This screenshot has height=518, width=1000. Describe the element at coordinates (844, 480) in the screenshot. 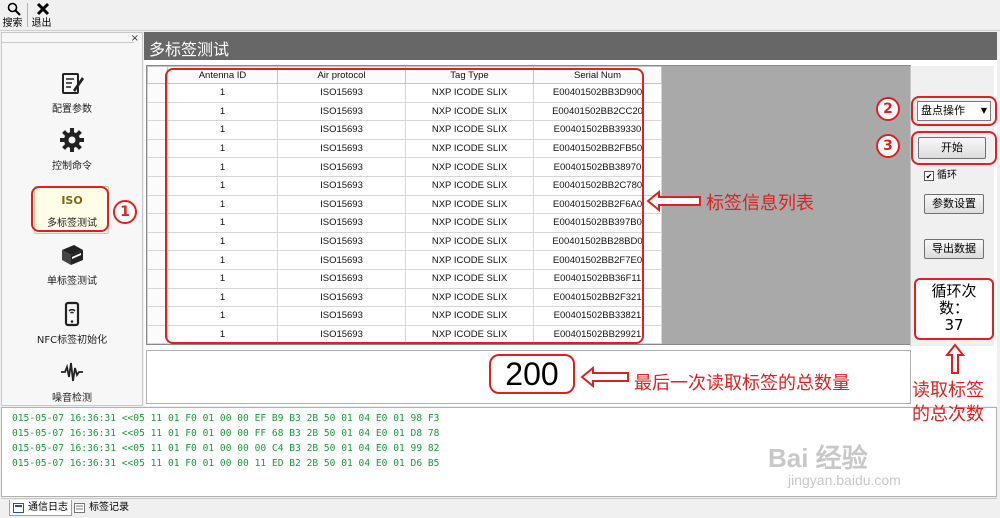

I see `watermark-url: jingyan.baidu.com` at that location.